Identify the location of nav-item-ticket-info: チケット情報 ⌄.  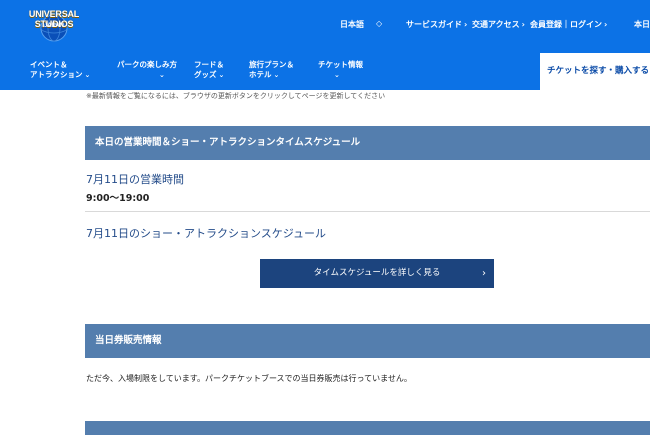
(340, 70).